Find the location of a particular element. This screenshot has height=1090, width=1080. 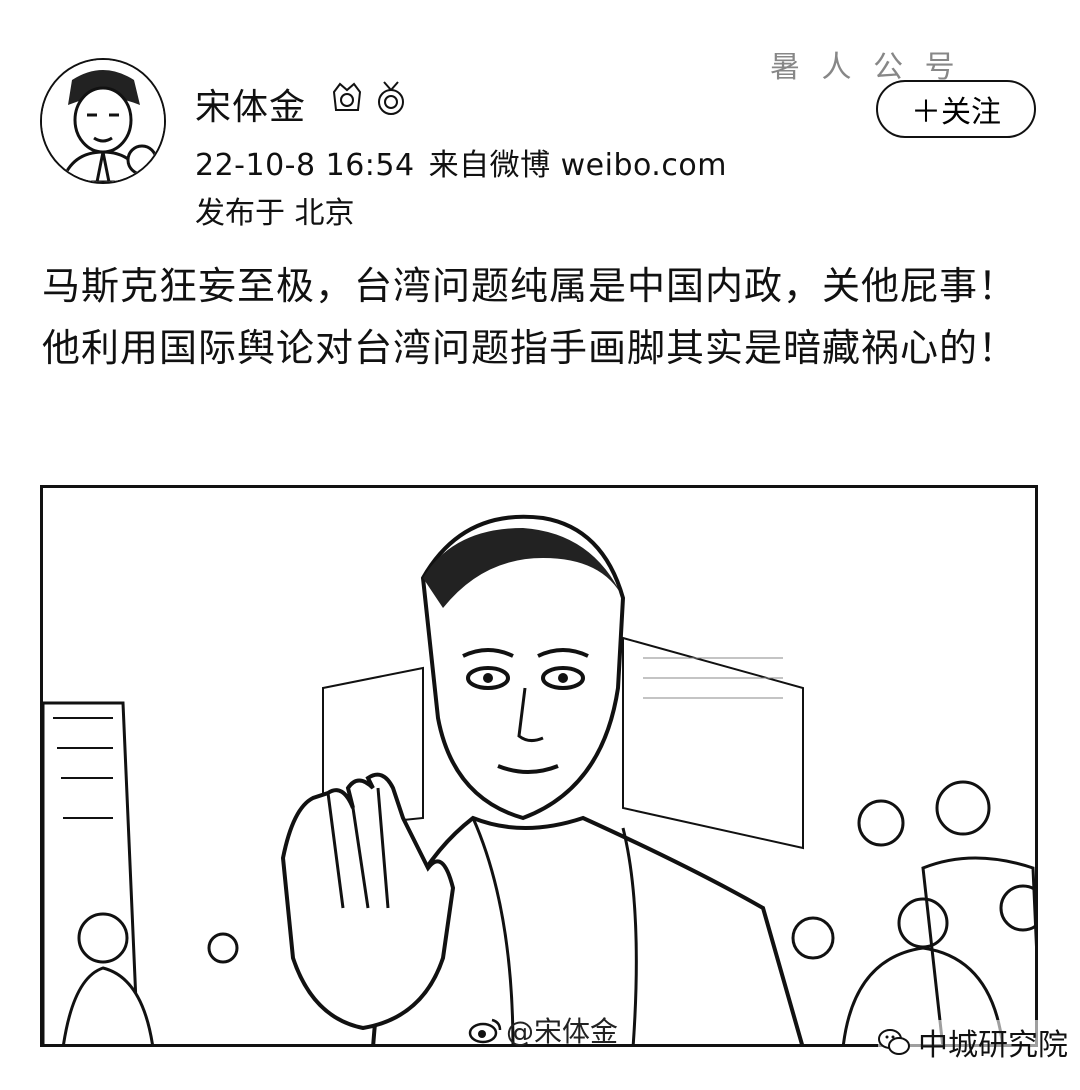

follow-button: ＋关注 is located at coordinates (956, 109).